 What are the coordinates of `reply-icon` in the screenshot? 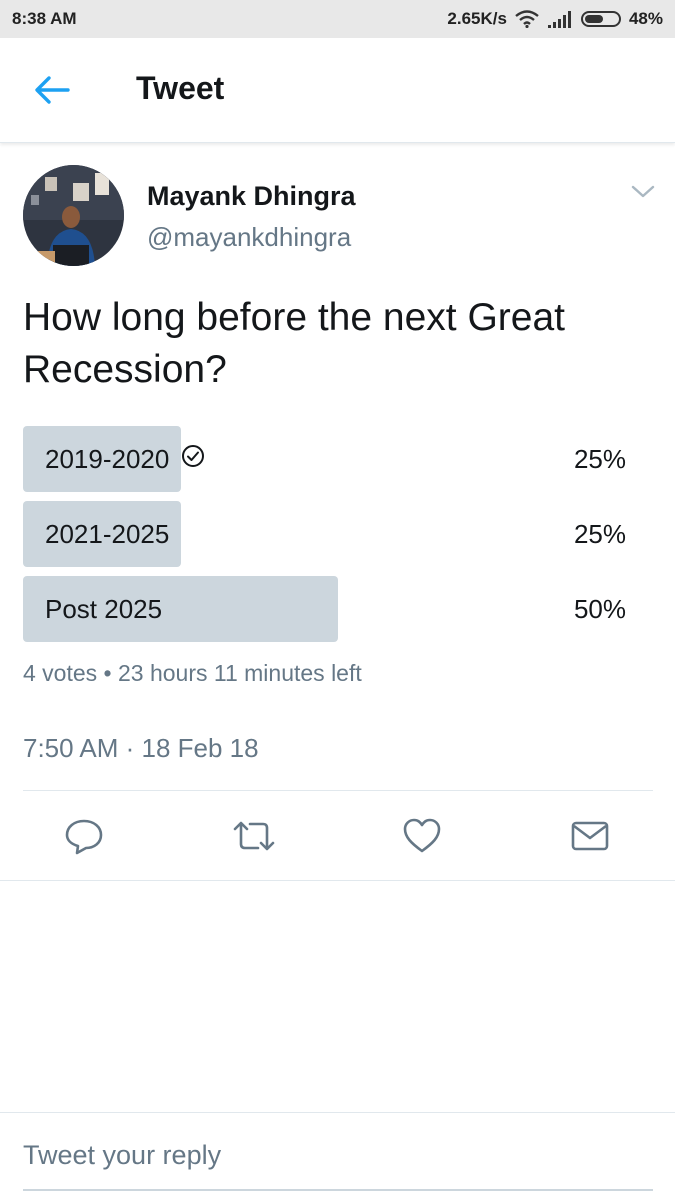 It's located at (84, 836).